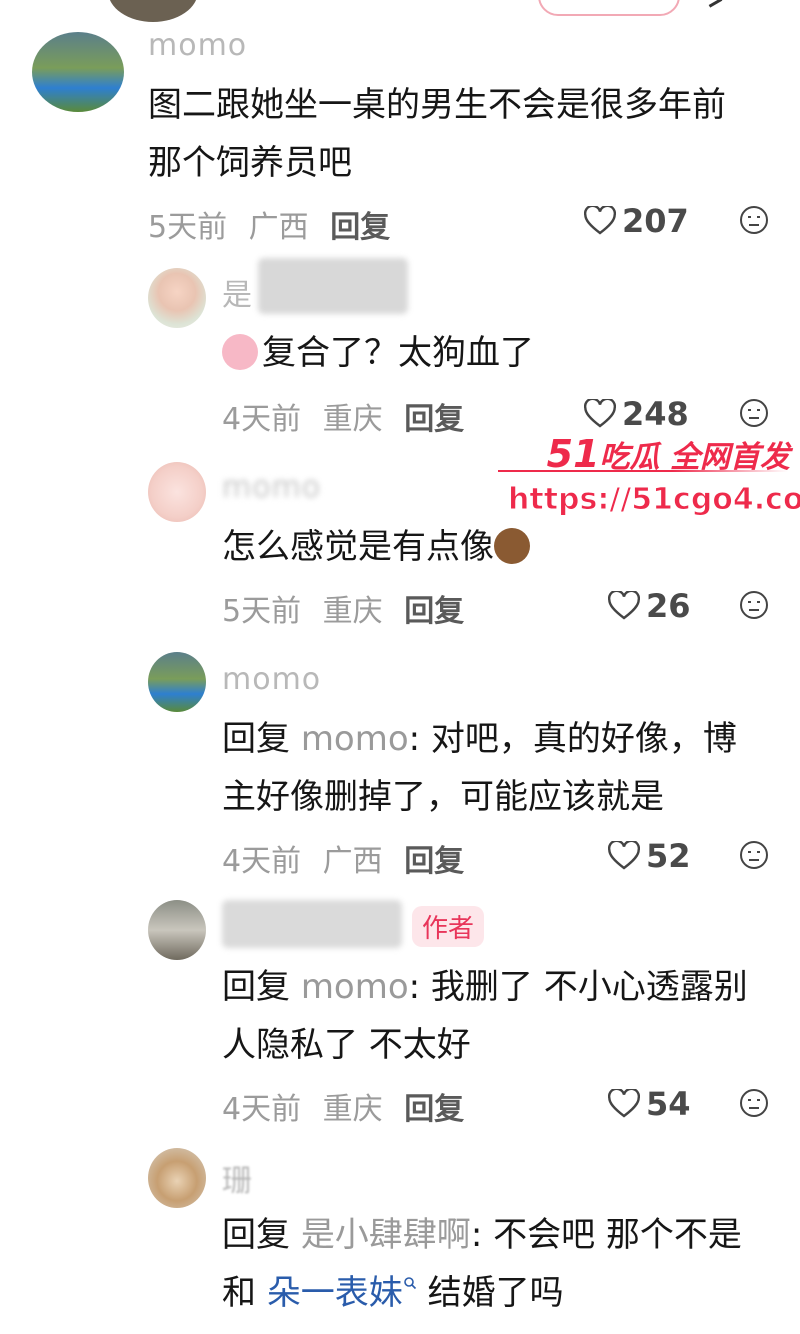 This screenshot has height=1334, width=800. I want to click on like-button: 207, so click(636, 221).